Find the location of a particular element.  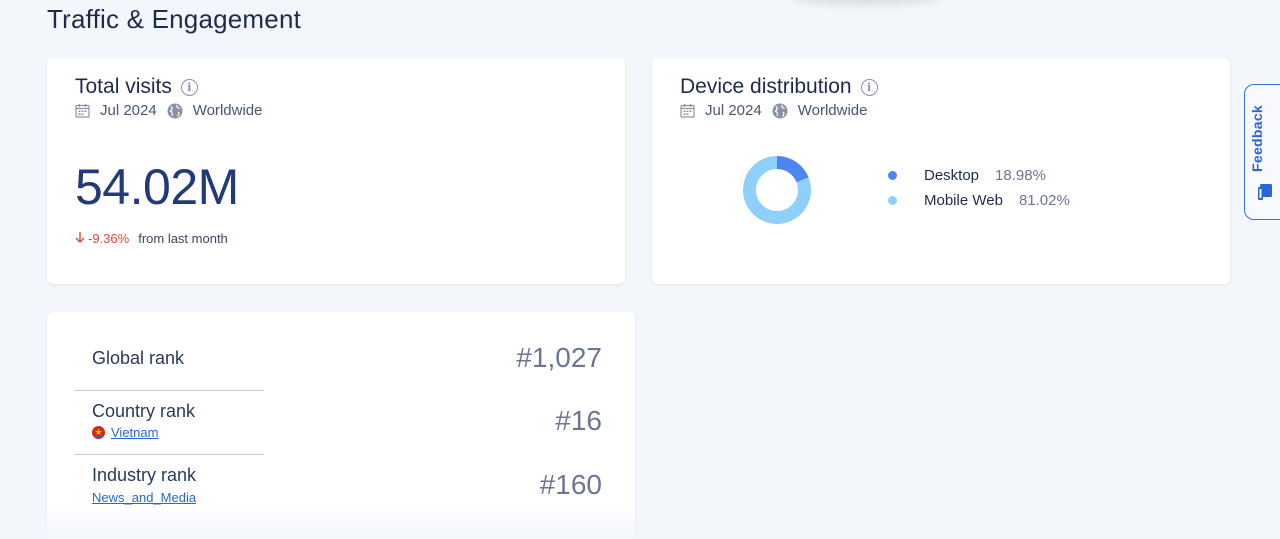

legend-item-mobile-web: Mobile Web 81.02% is located at coordinates (979, 200).